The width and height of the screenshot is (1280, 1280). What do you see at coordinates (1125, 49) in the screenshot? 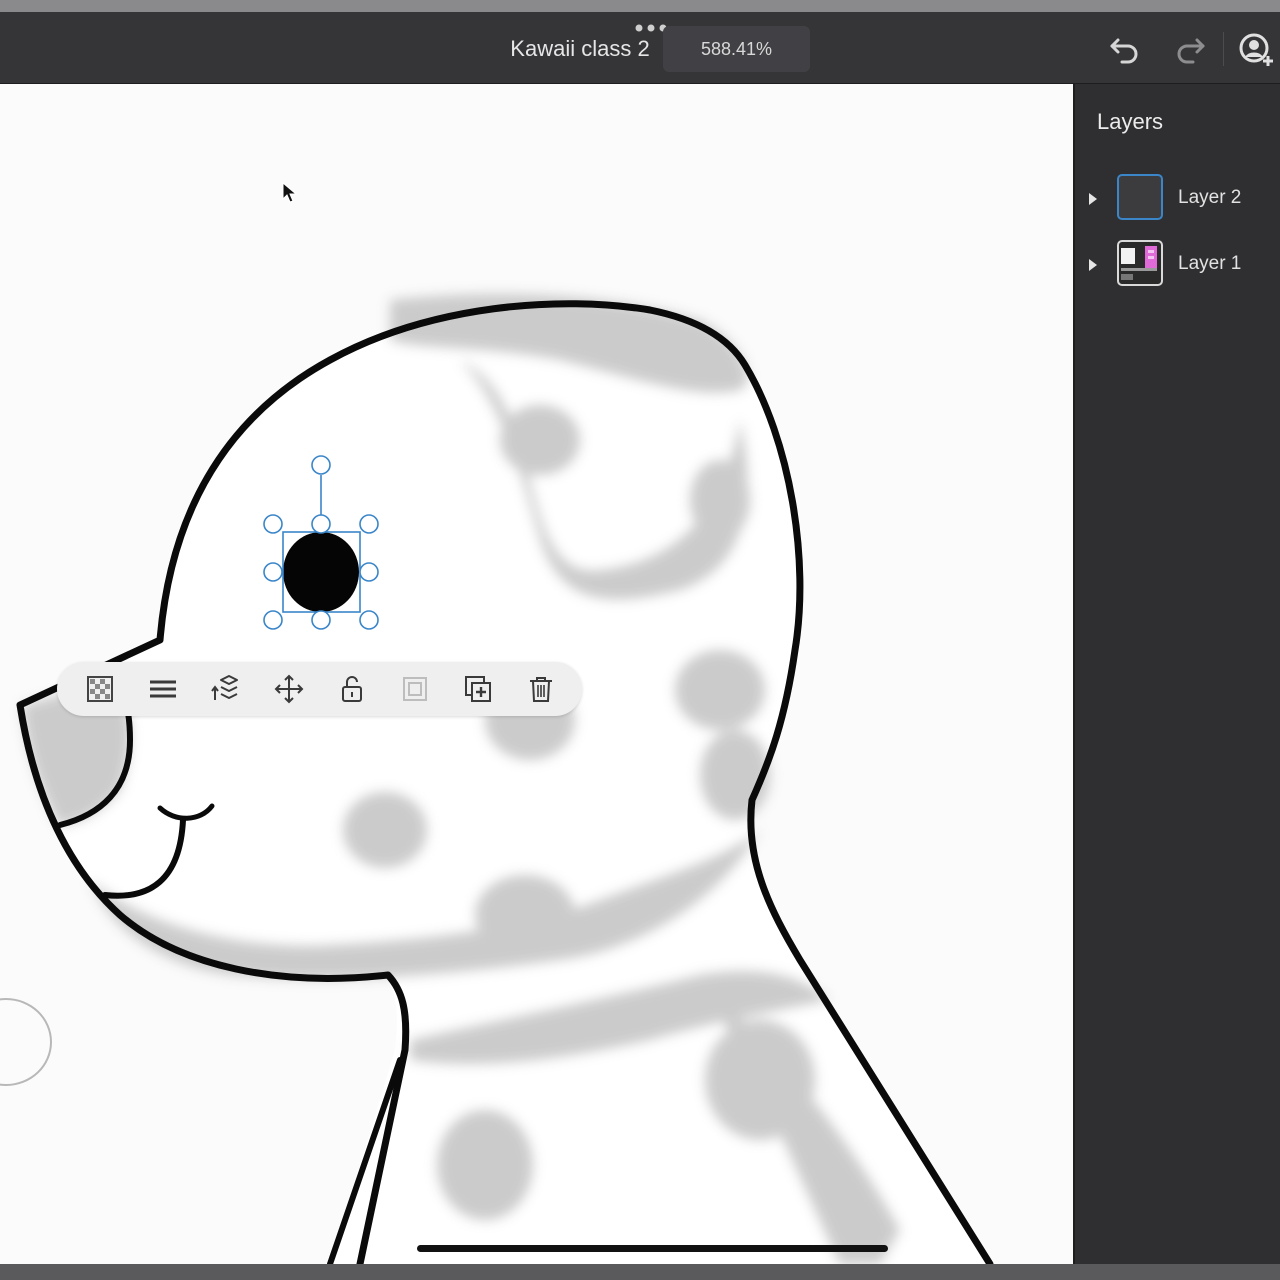
I see `undo-icon` at bounding box center [1125, 49].